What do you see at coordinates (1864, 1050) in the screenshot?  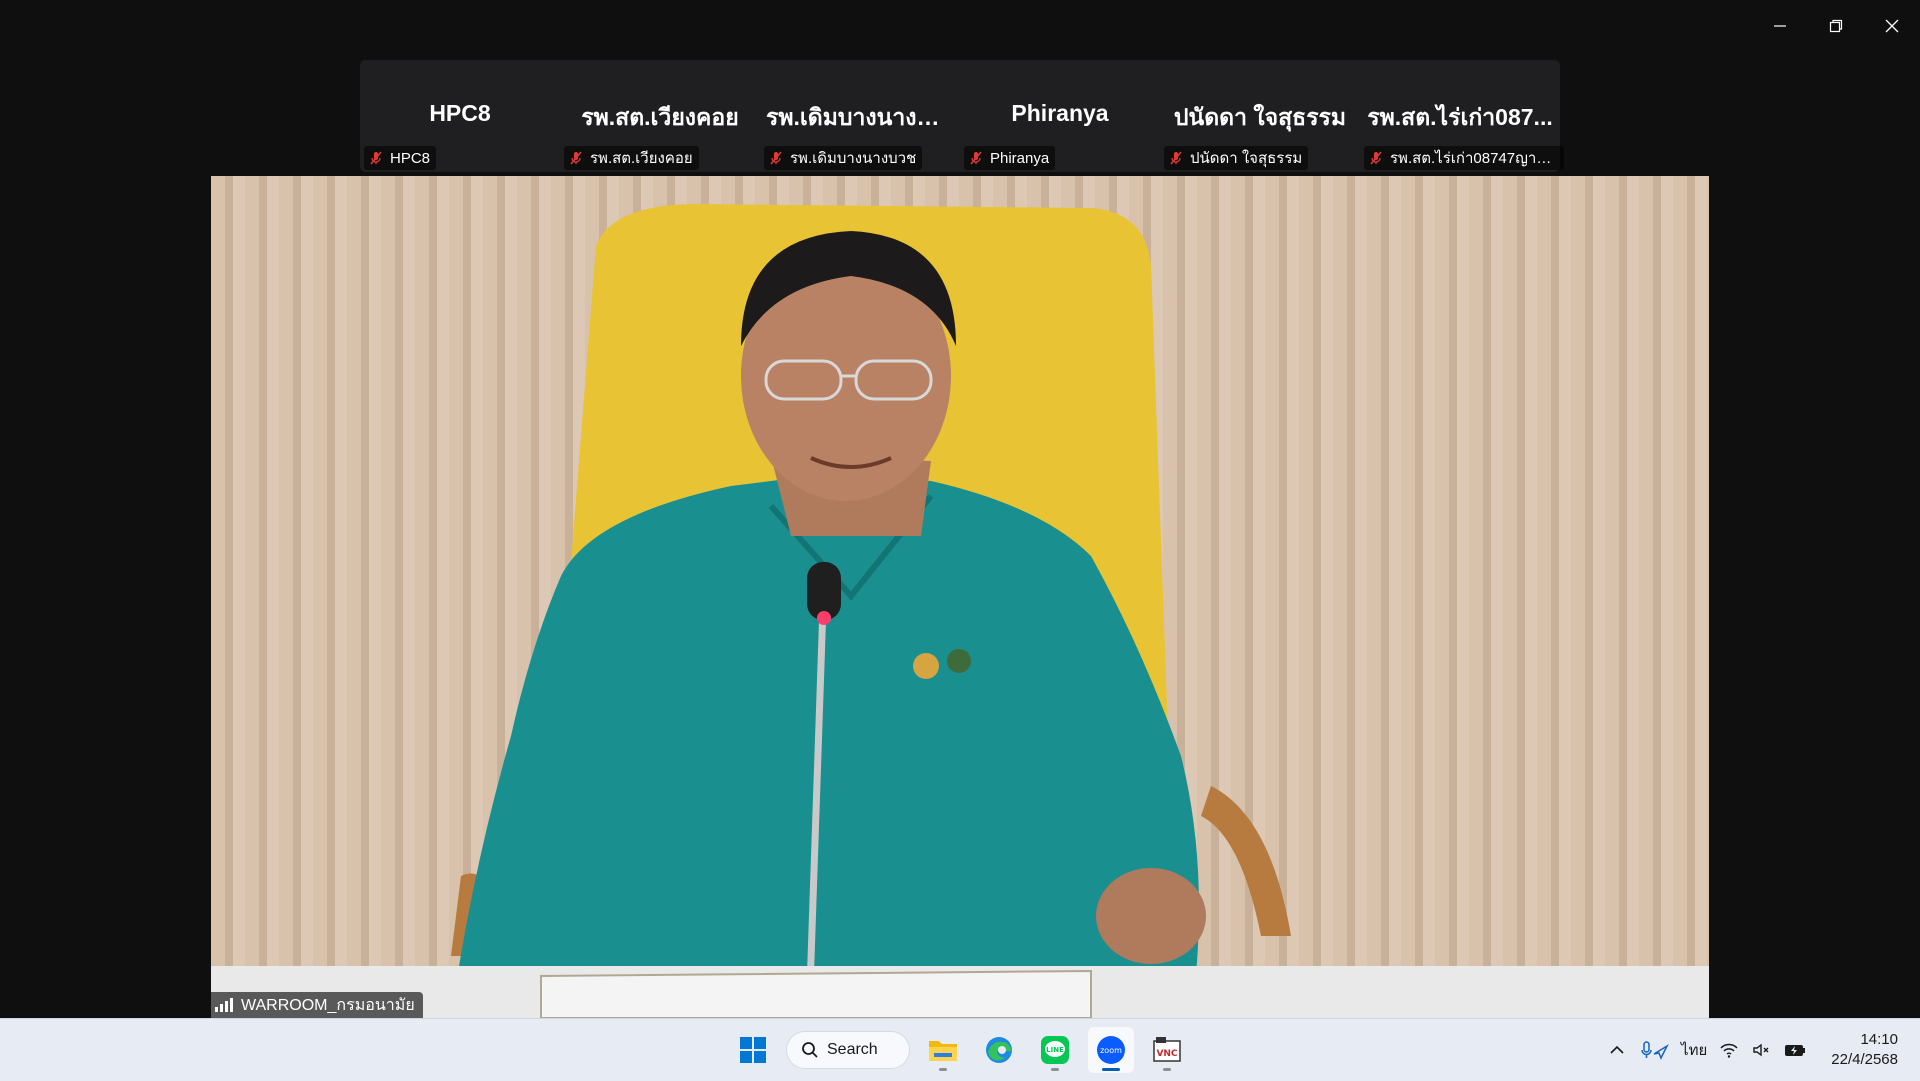 I see `taskbar-clock: 14:10 22/4/2568` at bounding box center [1864, 1050].